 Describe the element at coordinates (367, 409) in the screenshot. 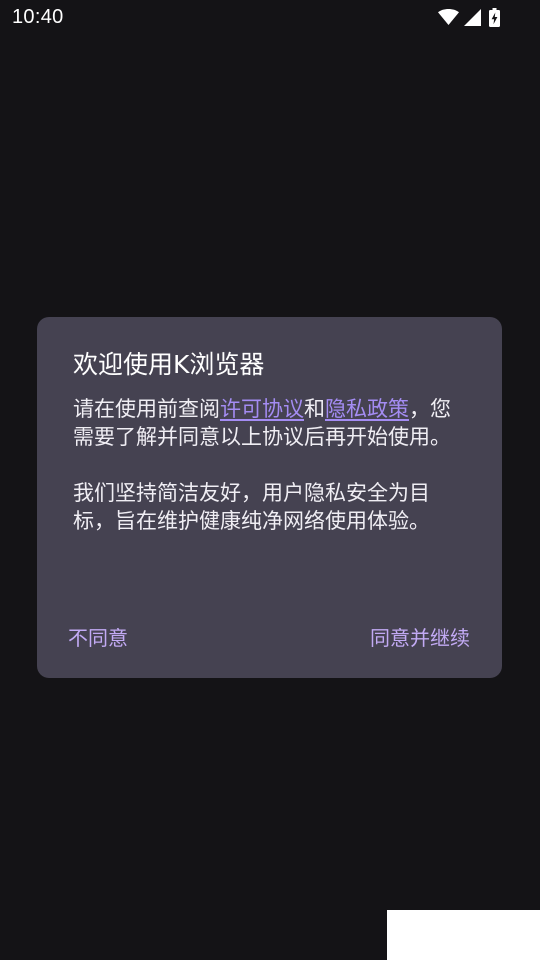

I see `privacy-policy-link: 隐私政策` at that location.